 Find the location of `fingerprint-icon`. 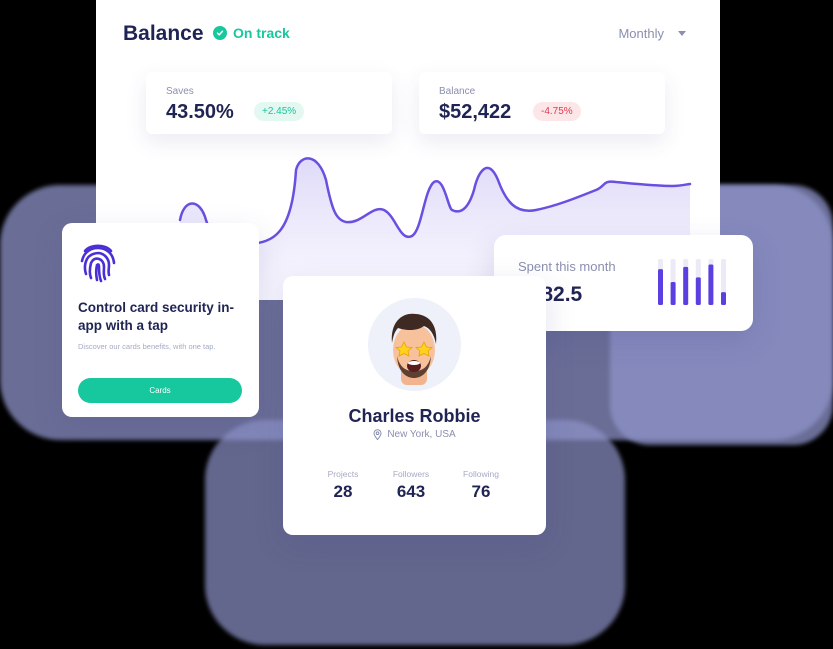

fingerprint-icon is located at coordinates (98, 263).